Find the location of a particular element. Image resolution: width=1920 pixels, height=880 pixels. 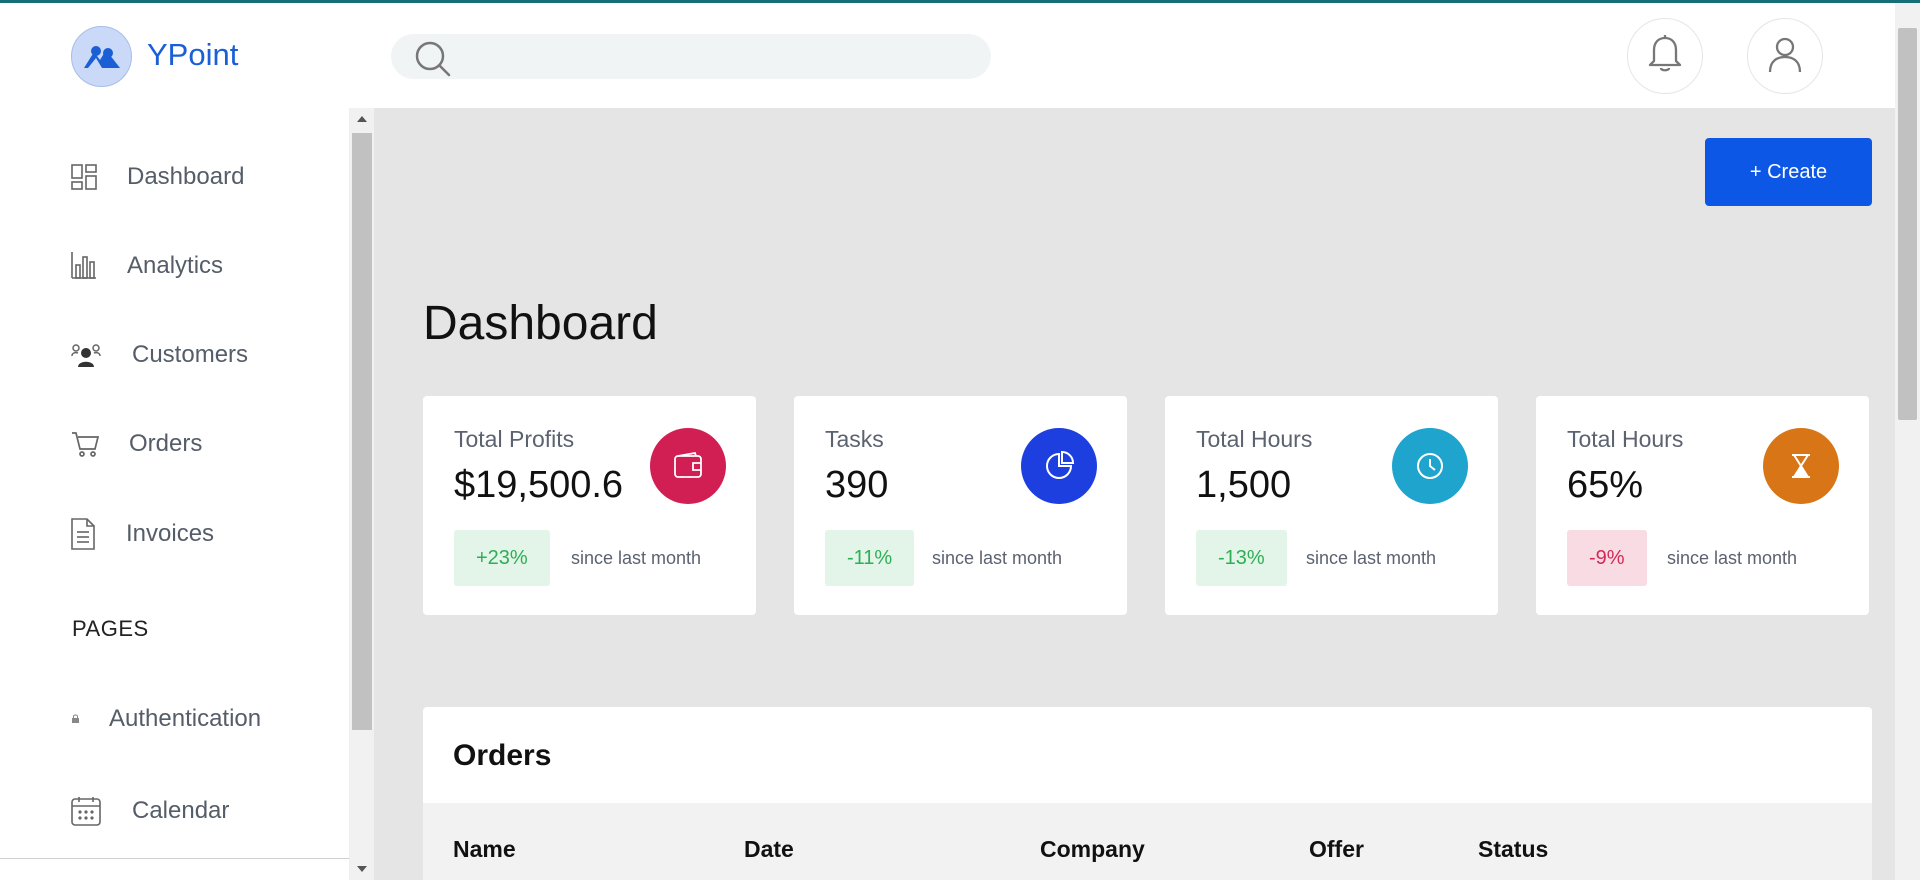

notifications-button is located at coordinates (1665, 56).